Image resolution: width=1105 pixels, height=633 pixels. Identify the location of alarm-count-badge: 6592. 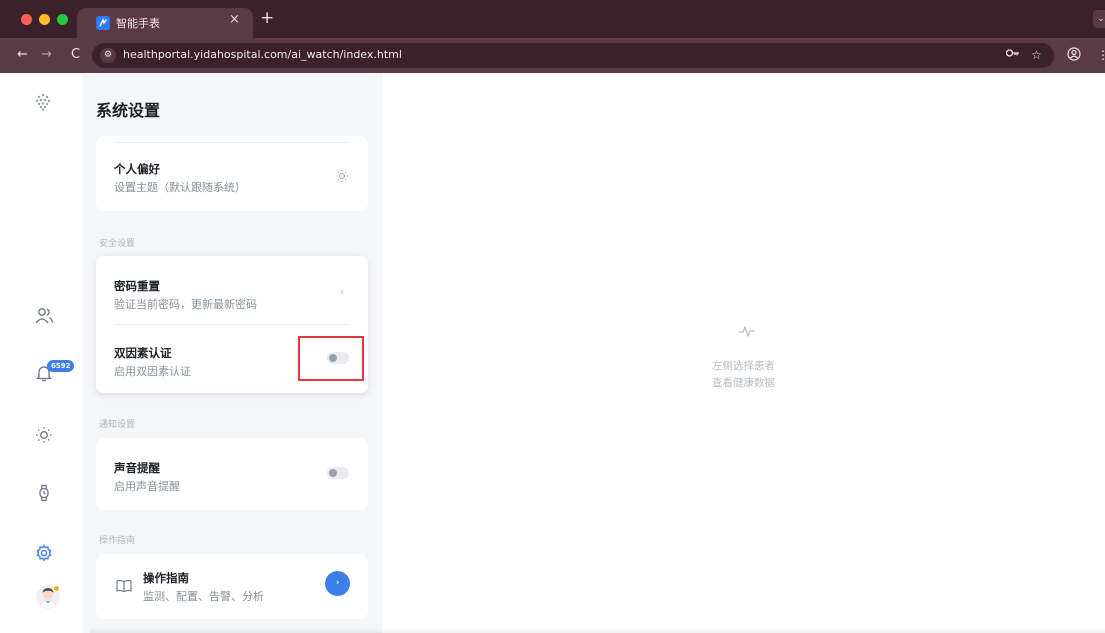
(61, 366).